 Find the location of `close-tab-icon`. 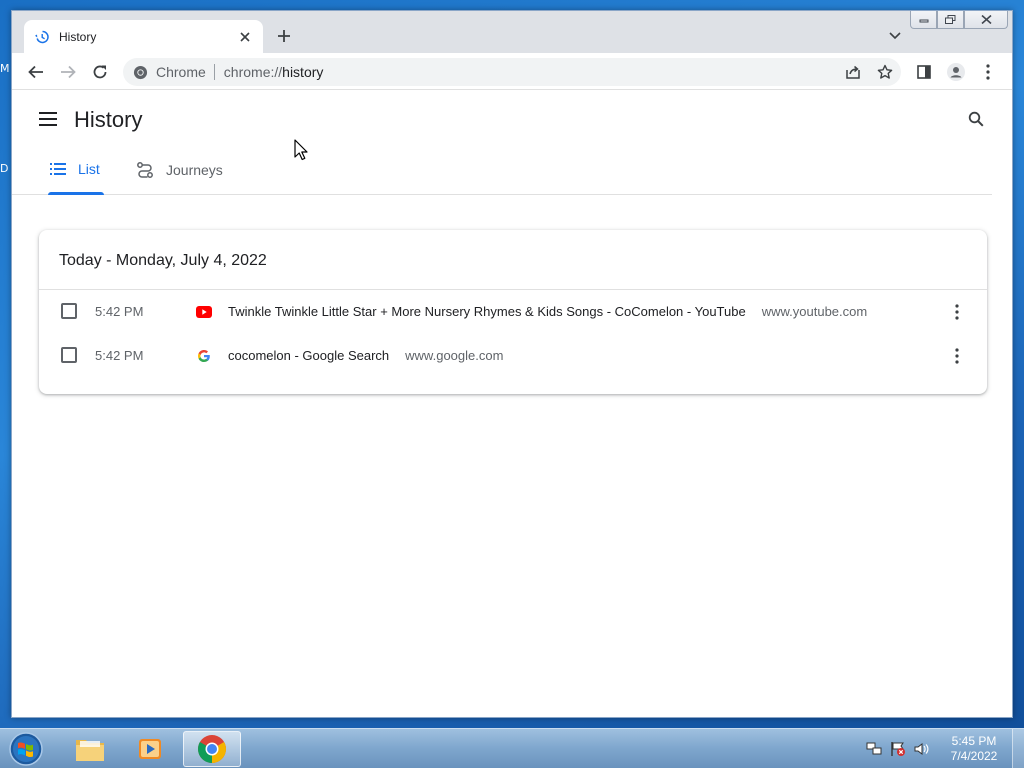

close-tab-icon is located at coordinates (245, 37).